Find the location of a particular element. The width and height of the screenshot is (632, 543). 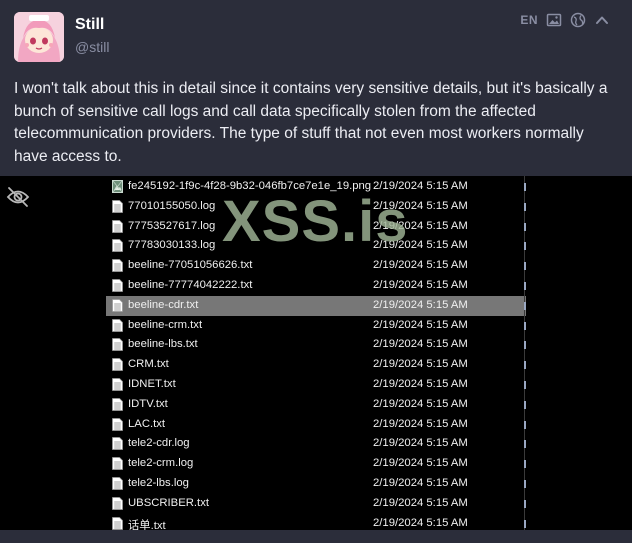

avatar is located at coordinates (39, 37).